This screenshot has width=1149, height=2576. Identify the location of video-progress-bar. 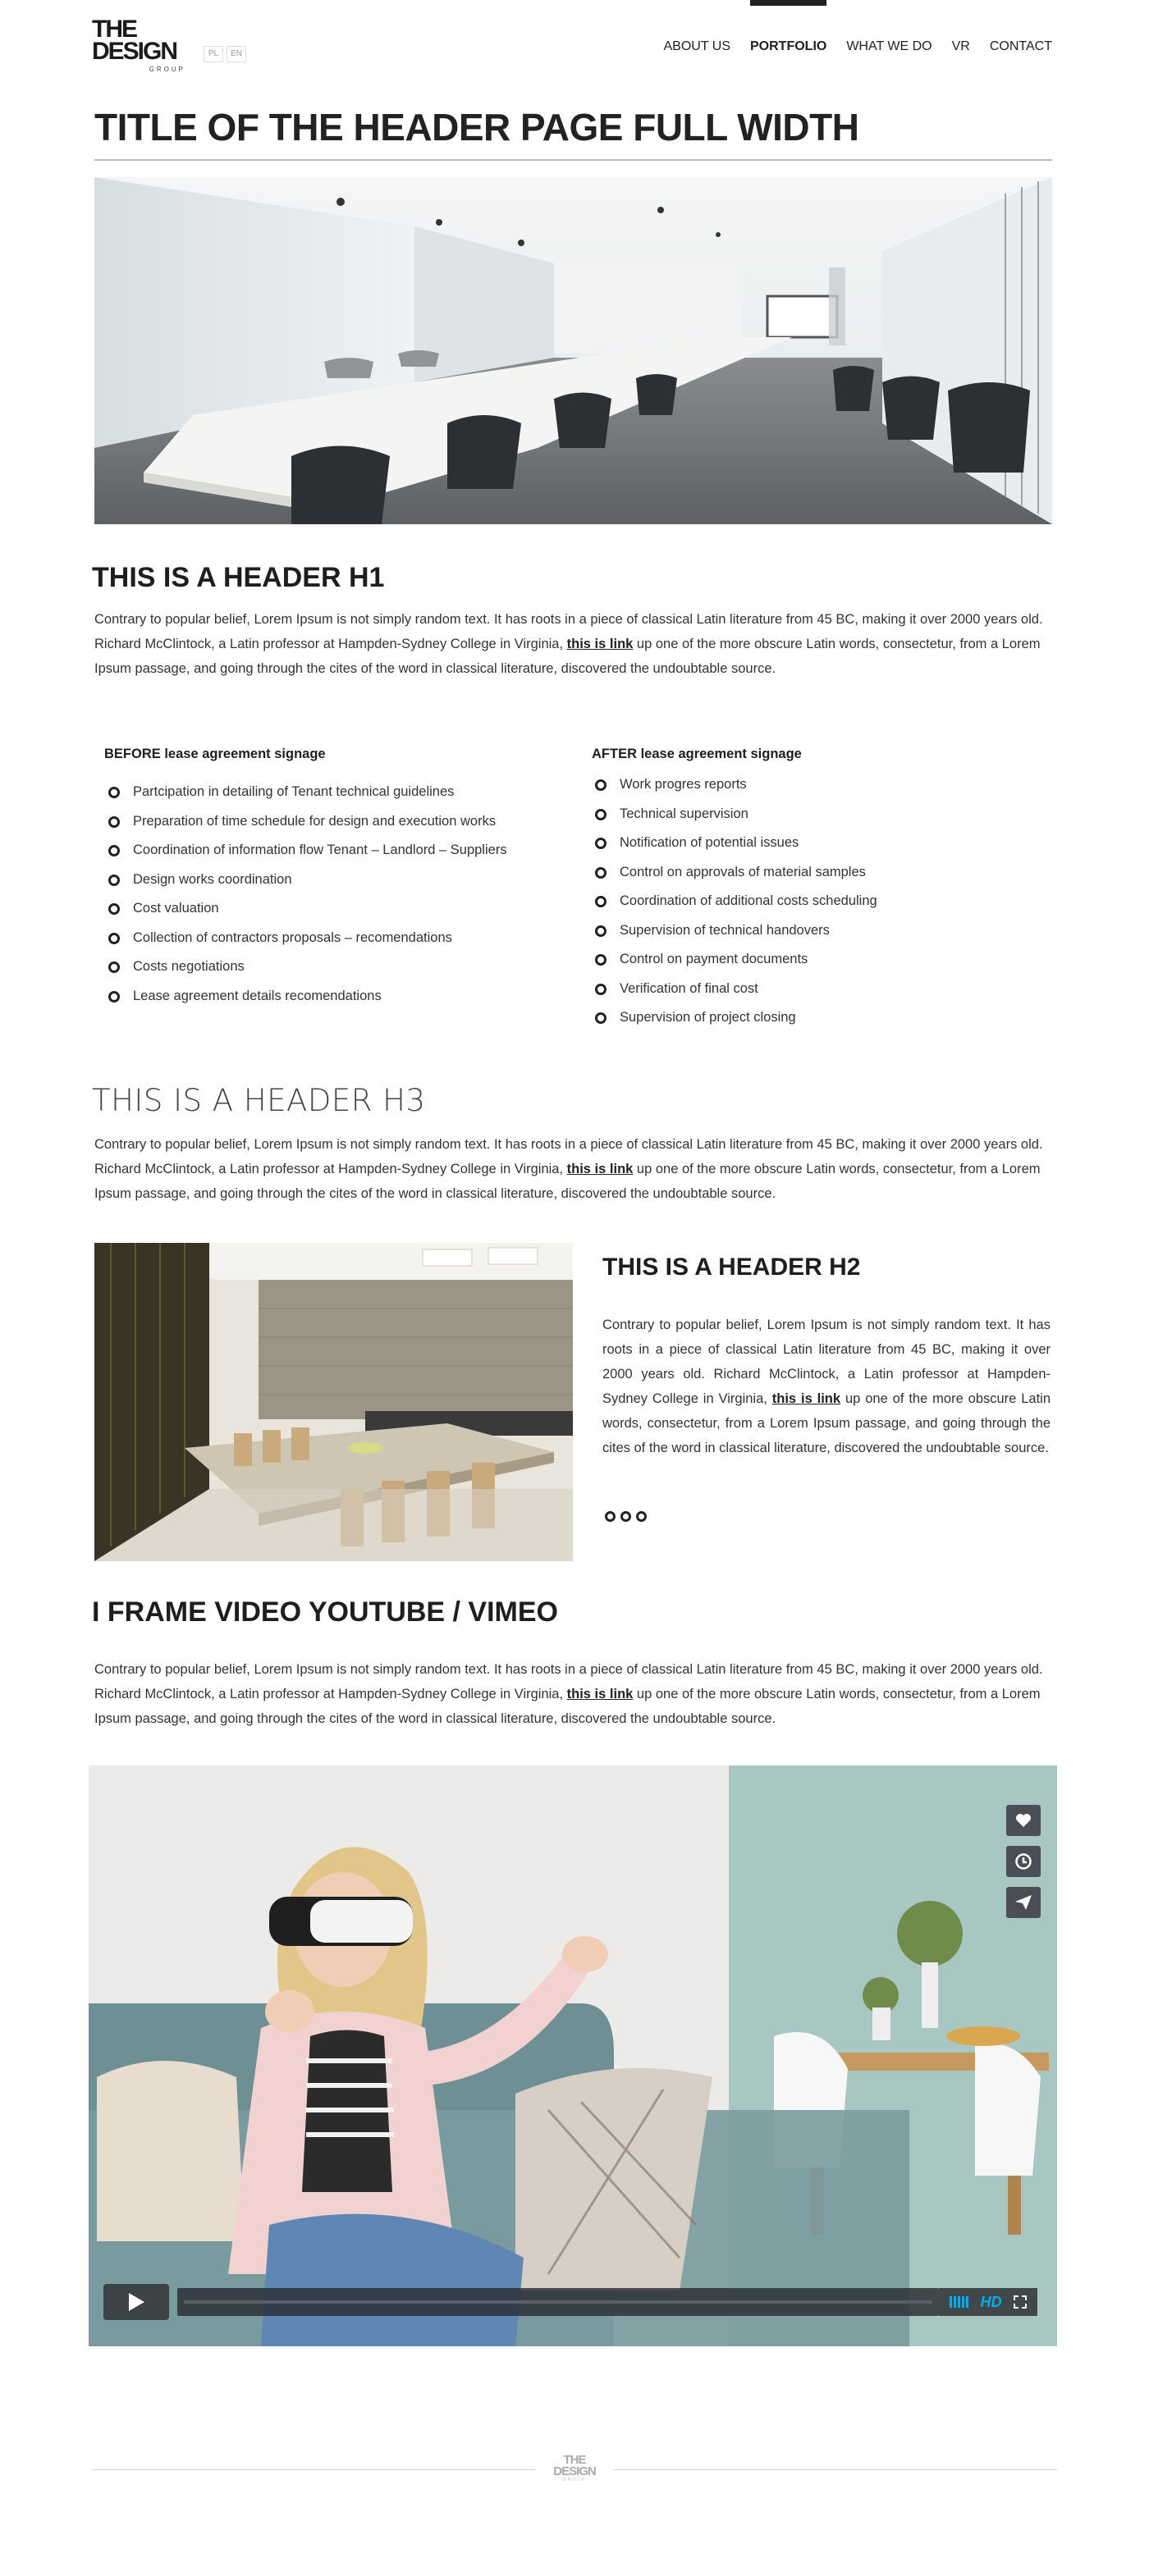
(558, 2302).